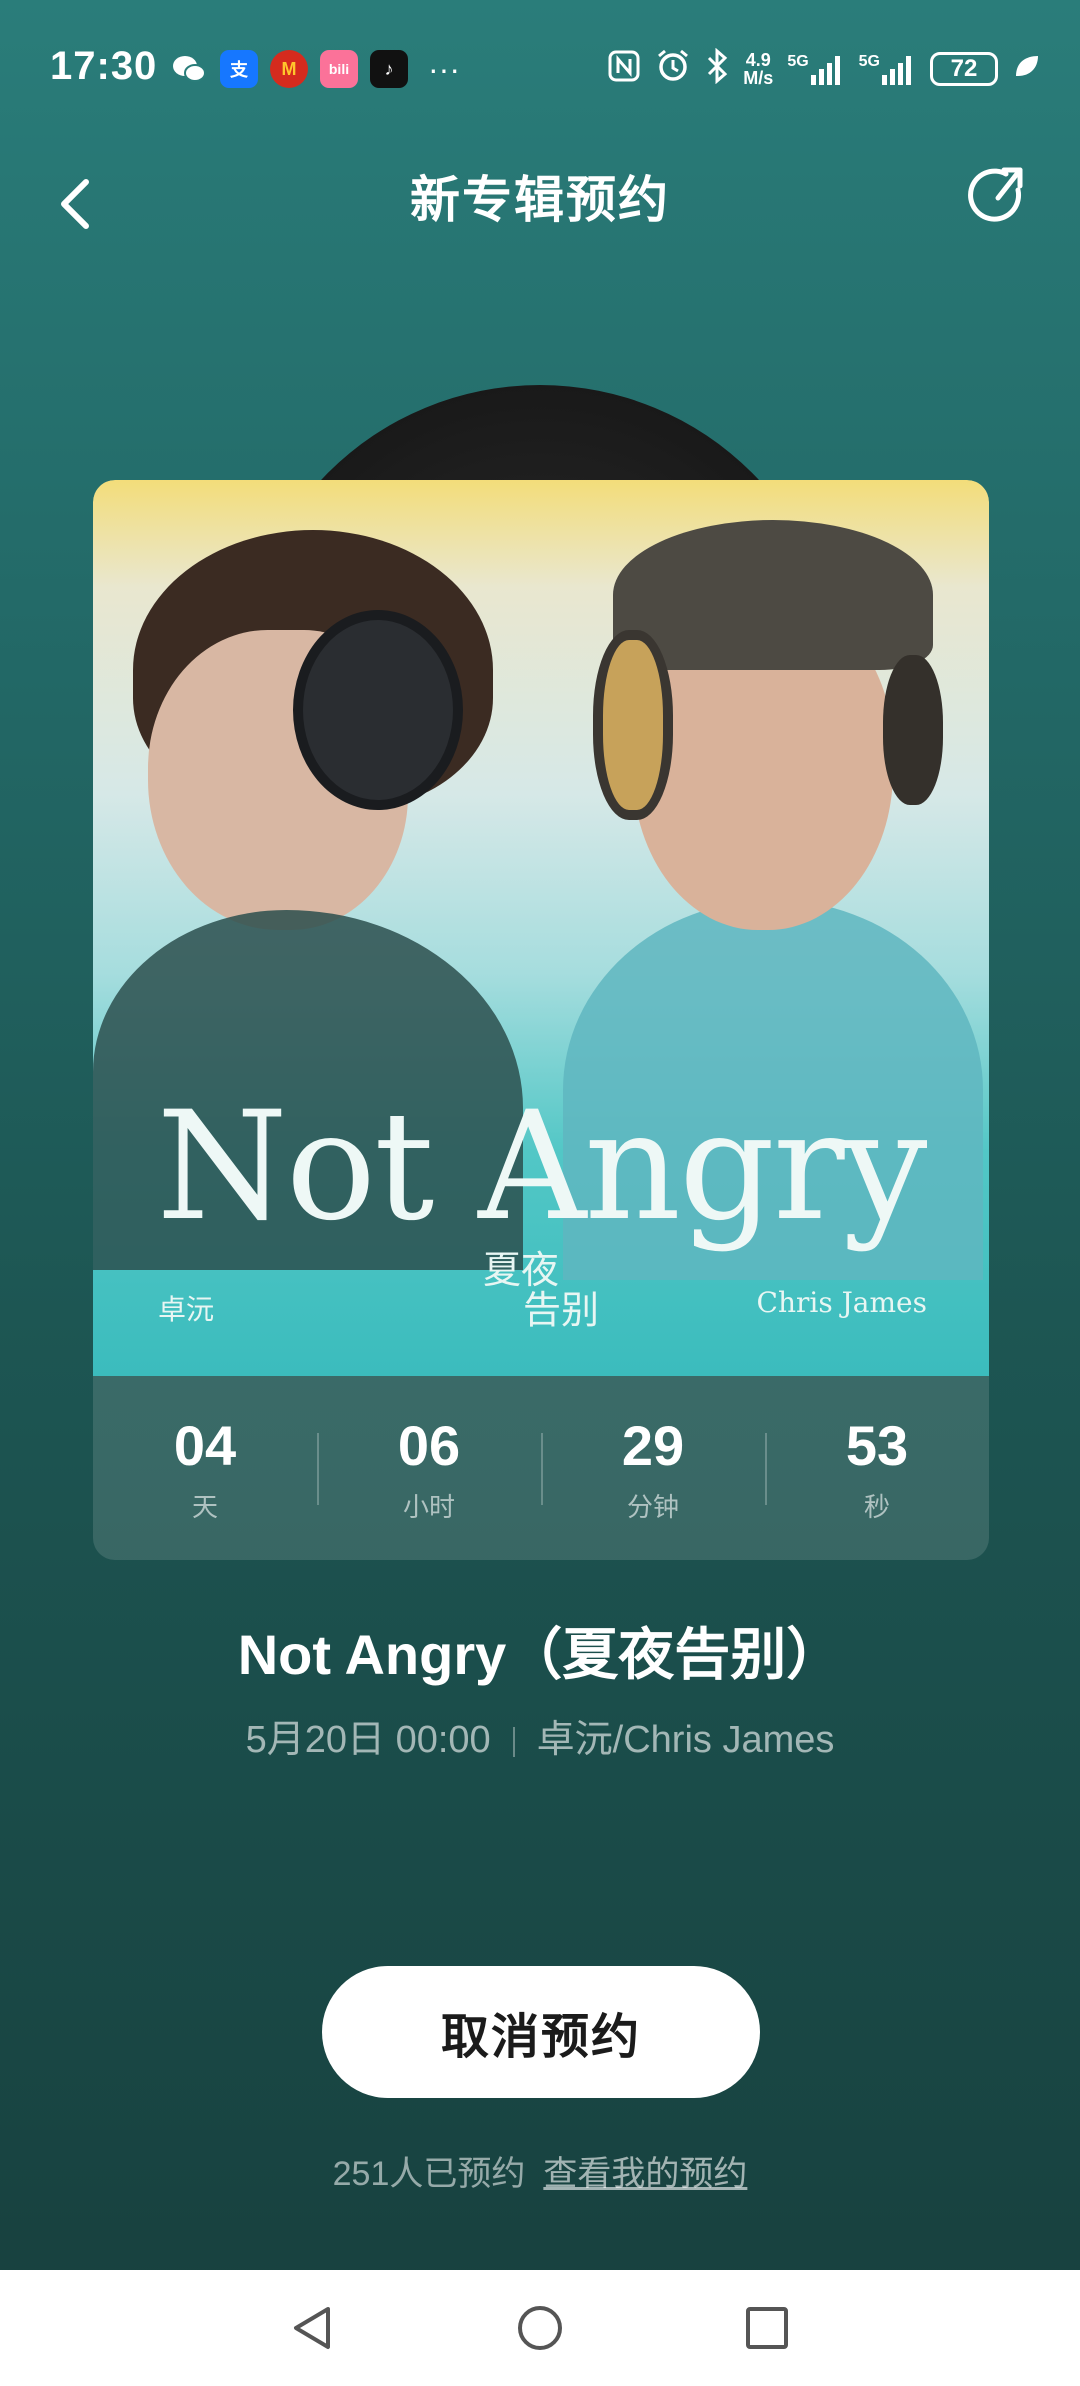 This screenshot has height=2386, width=1080. What do you see at coordinates (887, 69) in the screenshot?
I see `signal-5g-2: 5G` at bounding box center [887, 69].